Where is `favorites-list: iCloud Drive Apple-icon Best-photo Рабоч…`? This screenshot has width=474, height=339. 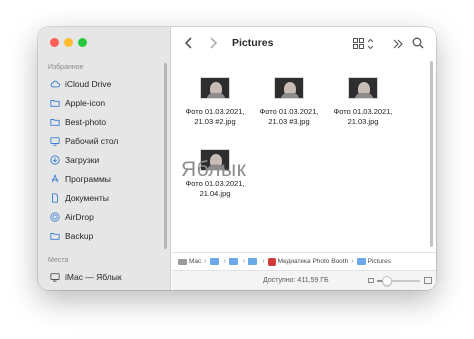 favorites-list: iCloud Drive Apple-icon Best-photo Рабоч… is located at coordinates (101, 159).